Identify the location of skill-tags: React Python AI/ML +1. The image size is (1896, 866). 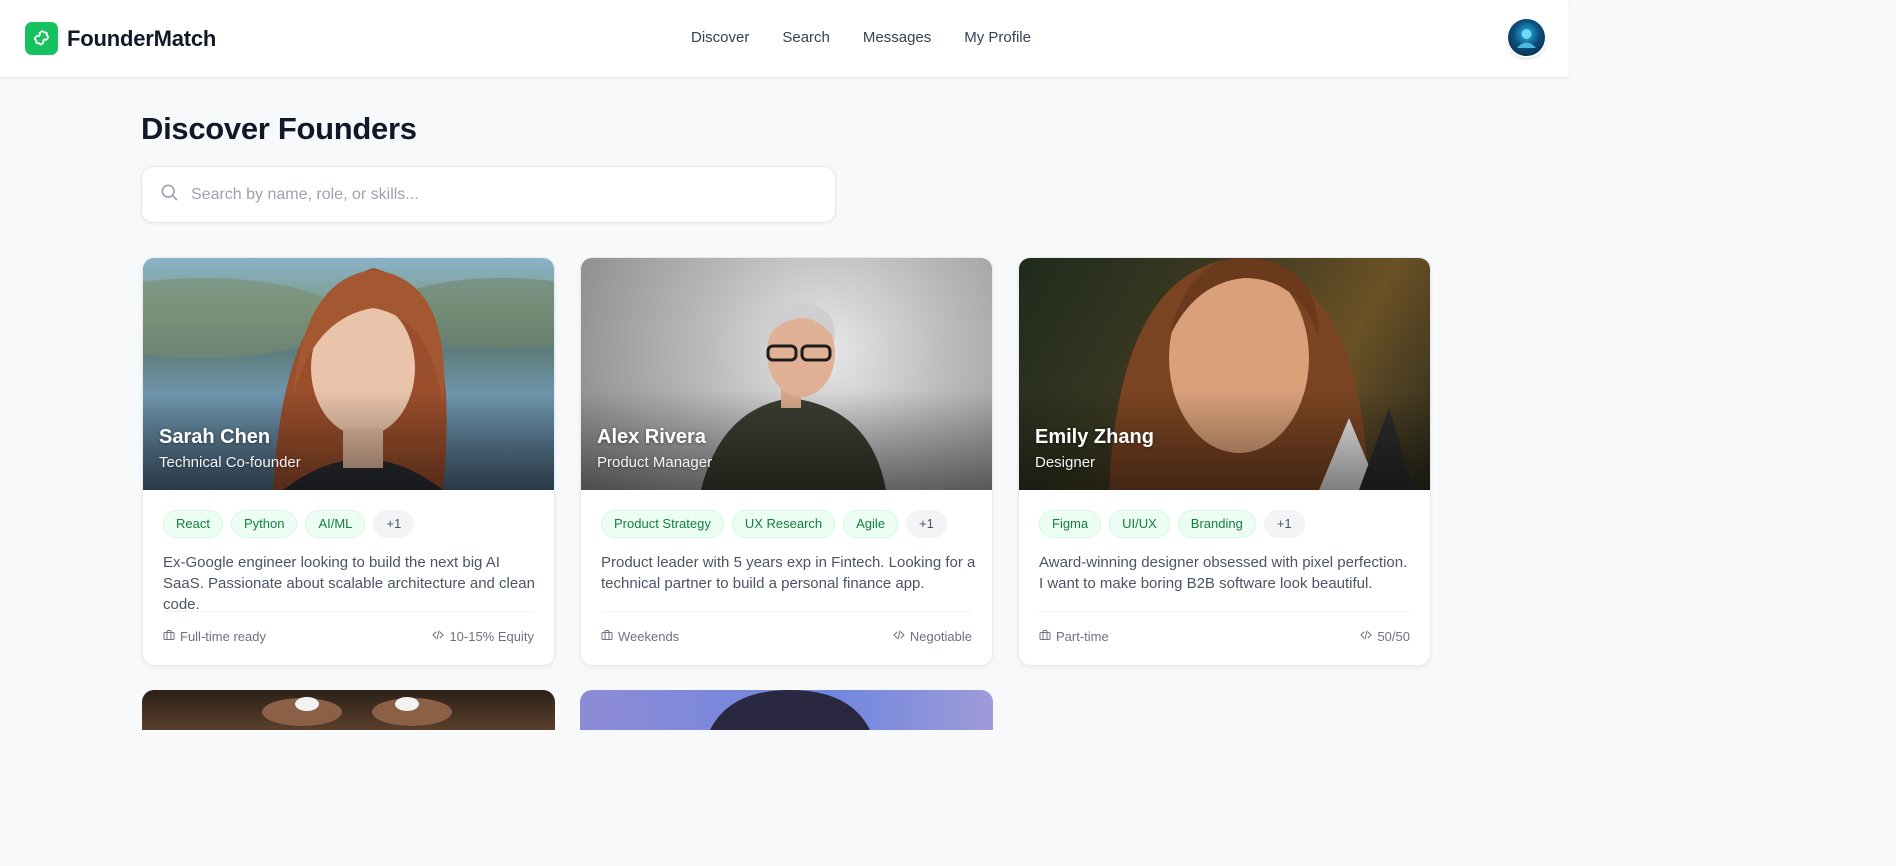
(289, 524).